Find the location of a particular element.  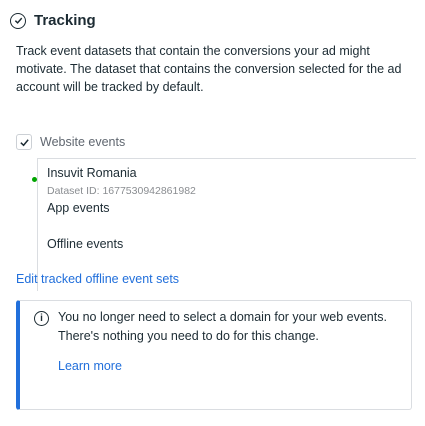

edit-offline-event-sets-link: Edit tracked offline event sets is located at coordinates (97, 279).